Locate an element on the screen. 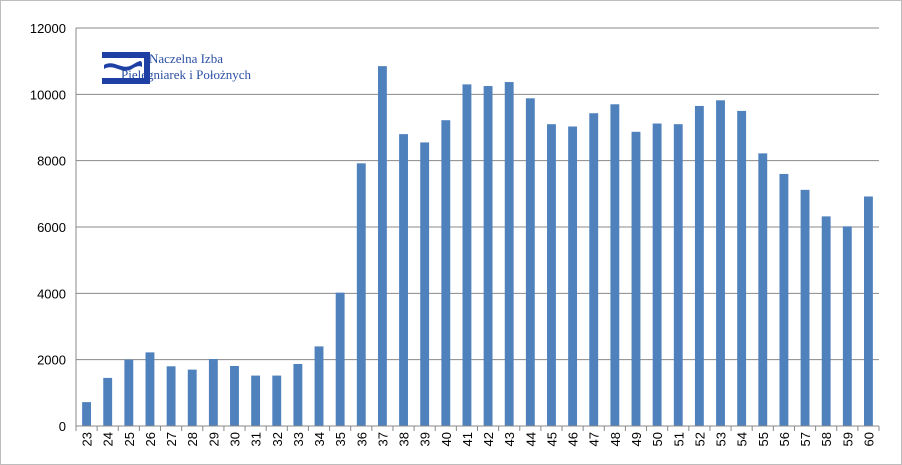  x-tick-label: 23 is located at coordinates (87, 439).